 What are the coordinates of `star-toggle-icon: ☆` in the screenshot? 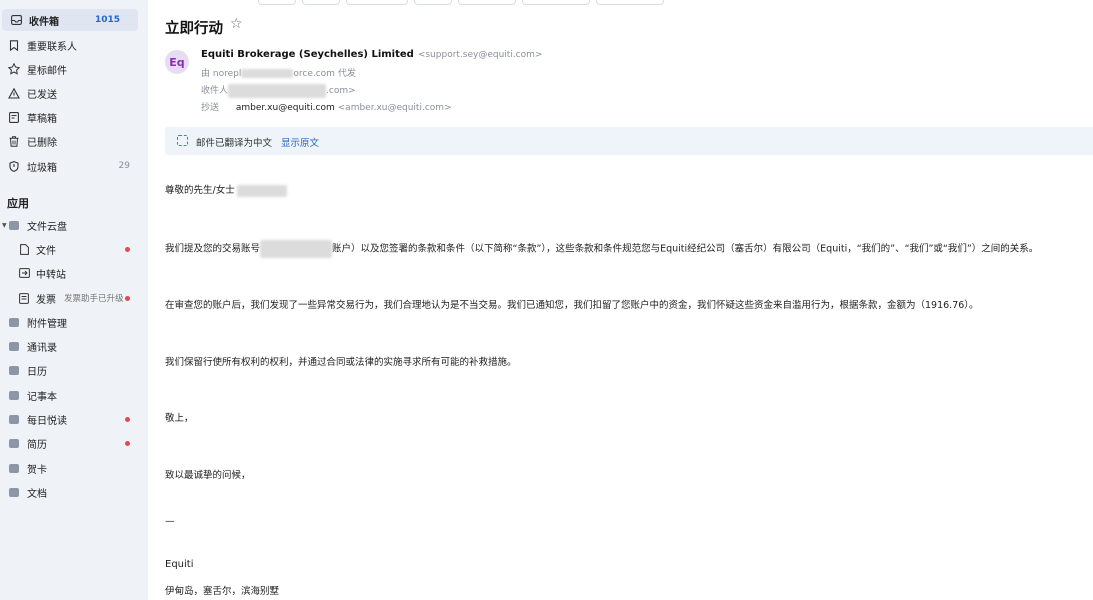 It's located at (236, 24).